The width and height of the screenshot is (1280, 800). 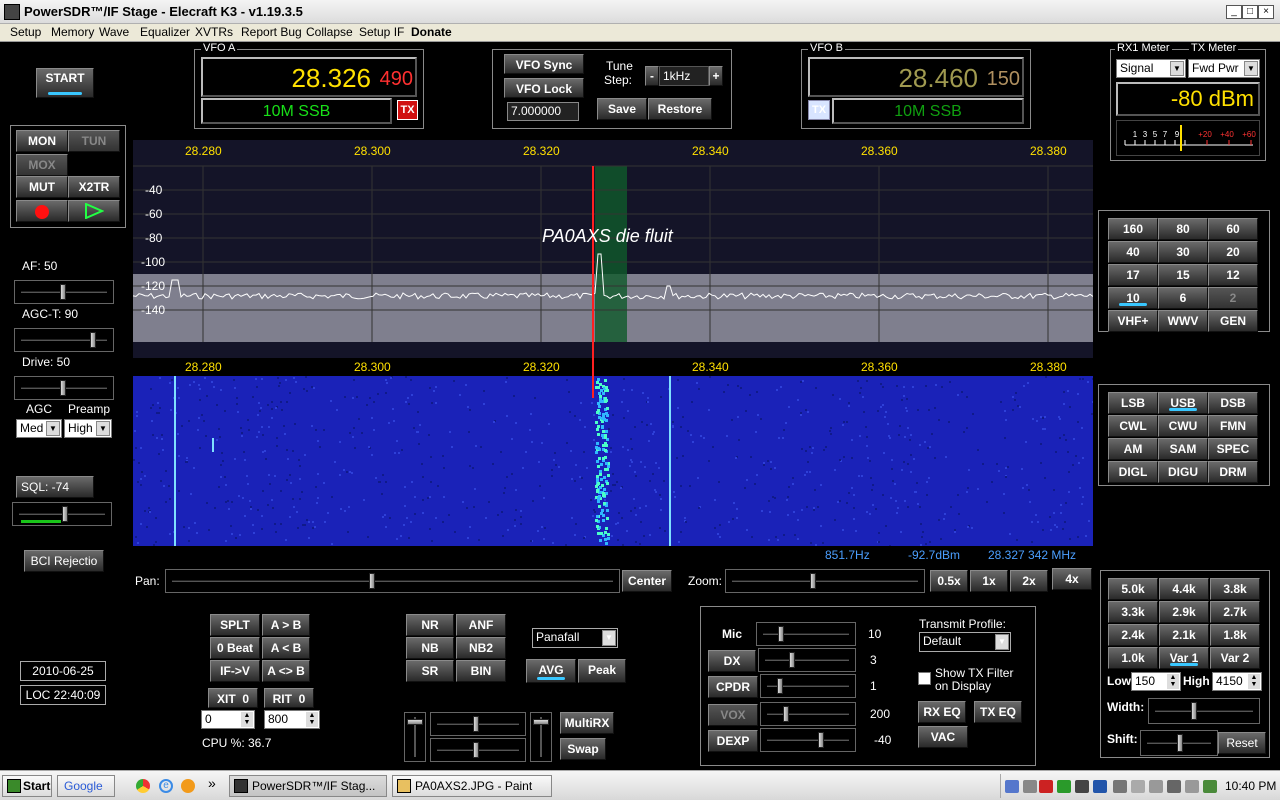 What do you see at coordinates (392, 581) in the screenshot?
I see `pan-slider` at bounding box center [392, 581].